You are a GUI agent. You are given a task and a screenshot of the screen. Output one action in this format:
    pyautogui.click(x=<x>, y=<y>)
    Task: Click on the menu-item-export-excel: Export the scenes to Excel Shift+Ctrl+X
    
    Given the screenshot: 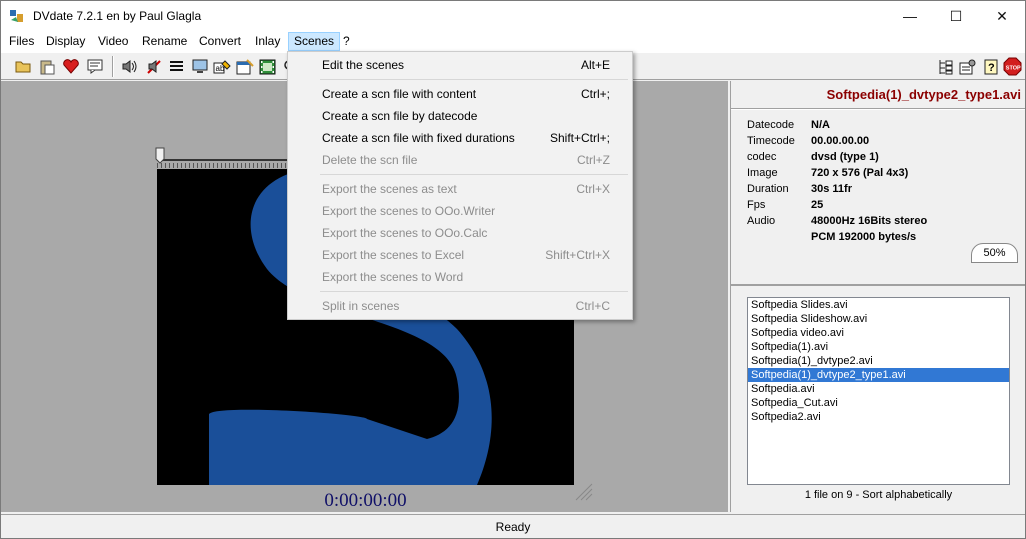 What is the action you would take?
    pyautogui.click(x=460, y=255)
    